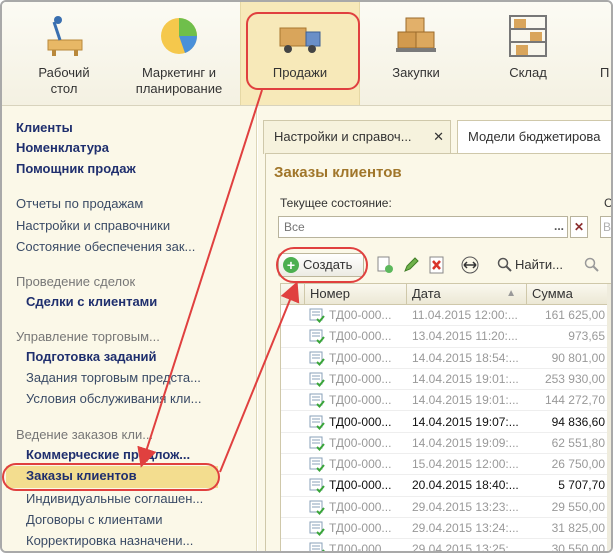 The height and width of the screenshot is (553, 613). Describe the element at coordinates (504, 264) in the screenshot. I see `search-icon` at that location.